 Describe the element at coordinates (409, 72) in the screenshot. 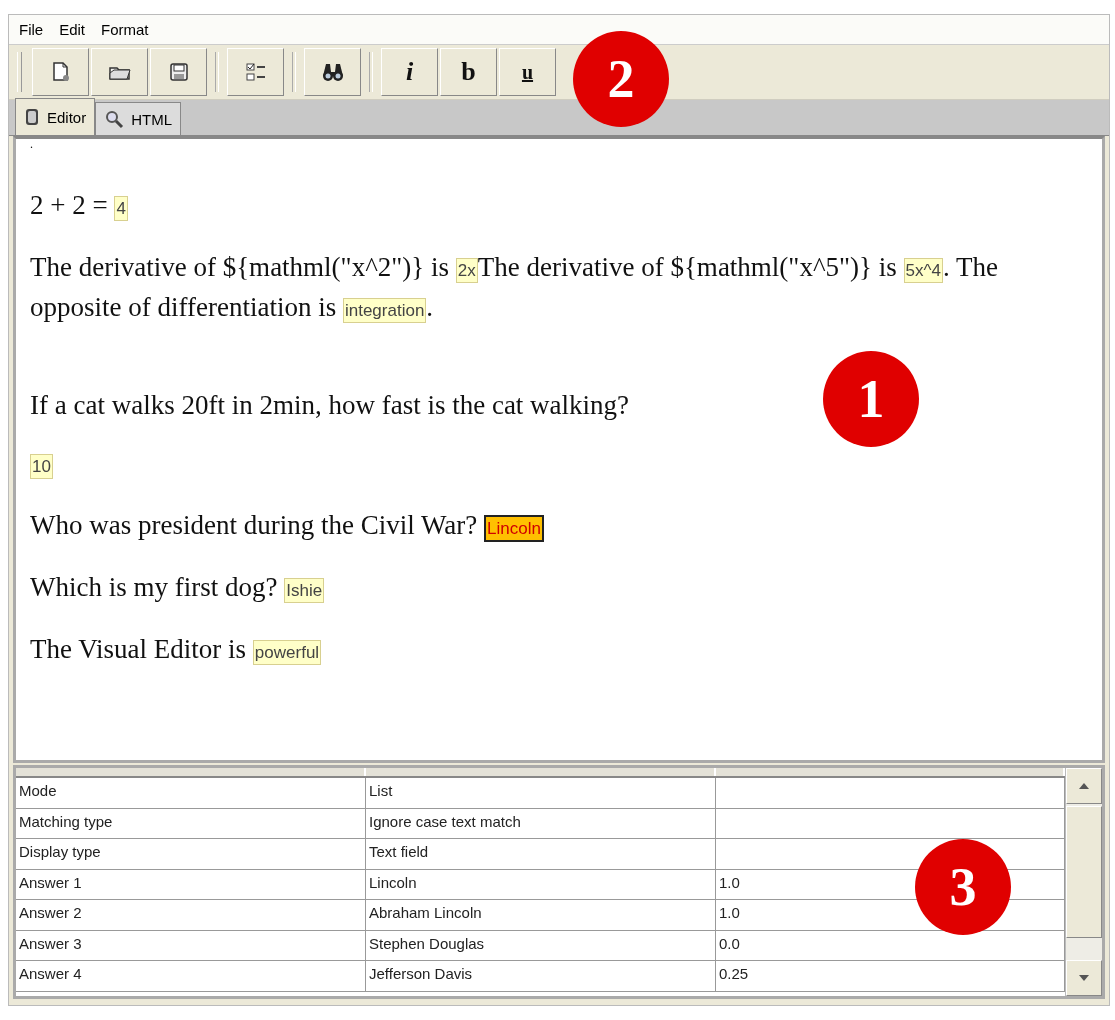

I see `italic-button: i` at that location.